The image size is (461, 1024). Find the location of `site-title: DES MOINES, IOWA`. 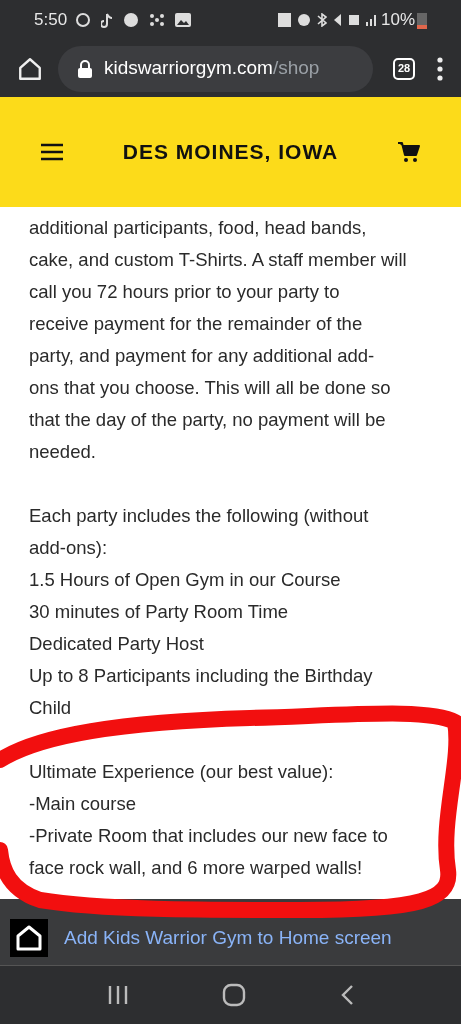

site-title: DES MOINES, IOWA is located at coordinates (230, 152).